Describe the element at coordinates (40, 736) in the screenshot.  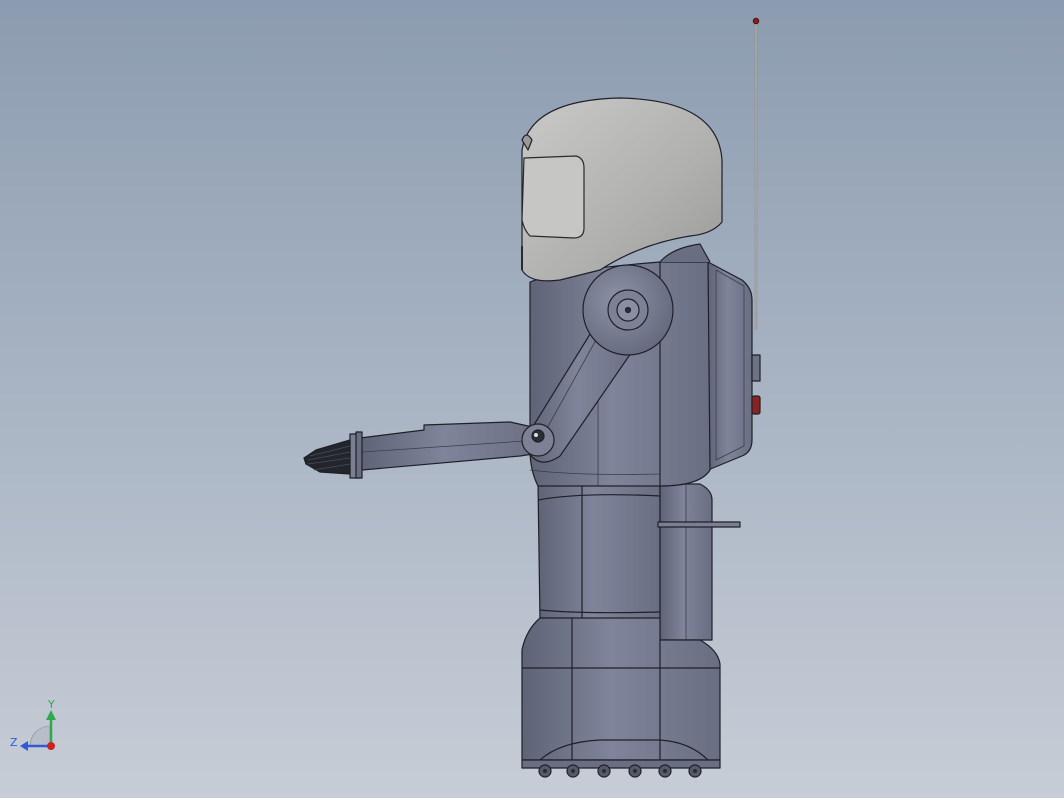
I see `triad-base-icon` at that location.